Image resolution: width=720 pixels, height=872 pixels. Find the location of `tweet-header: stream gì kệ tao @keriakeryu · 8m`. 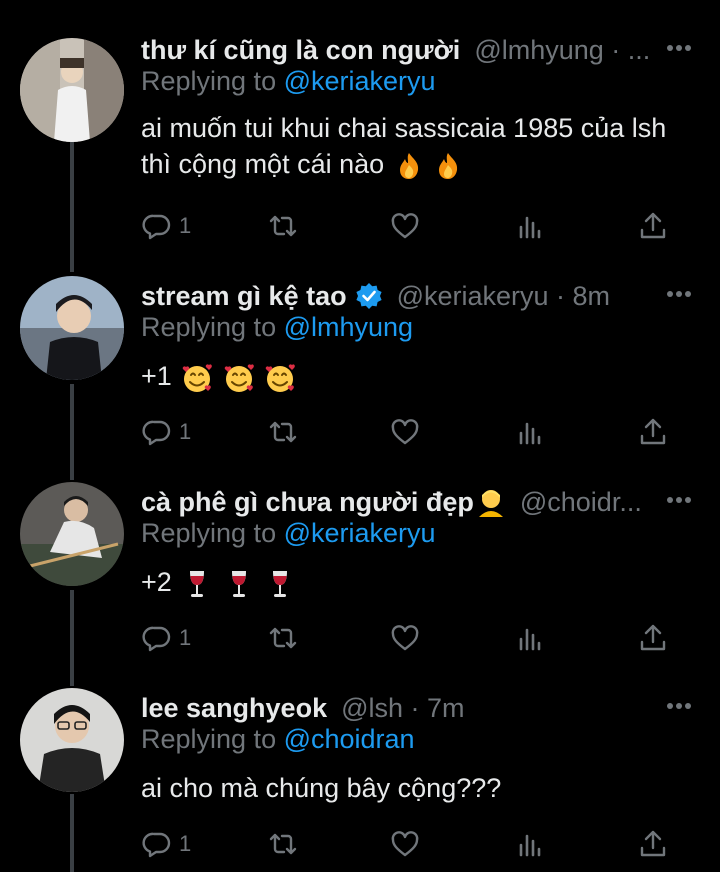

tweet-header: stream gì kệ tao @keriakeryu · 8m is located at coordinates (420, 296).